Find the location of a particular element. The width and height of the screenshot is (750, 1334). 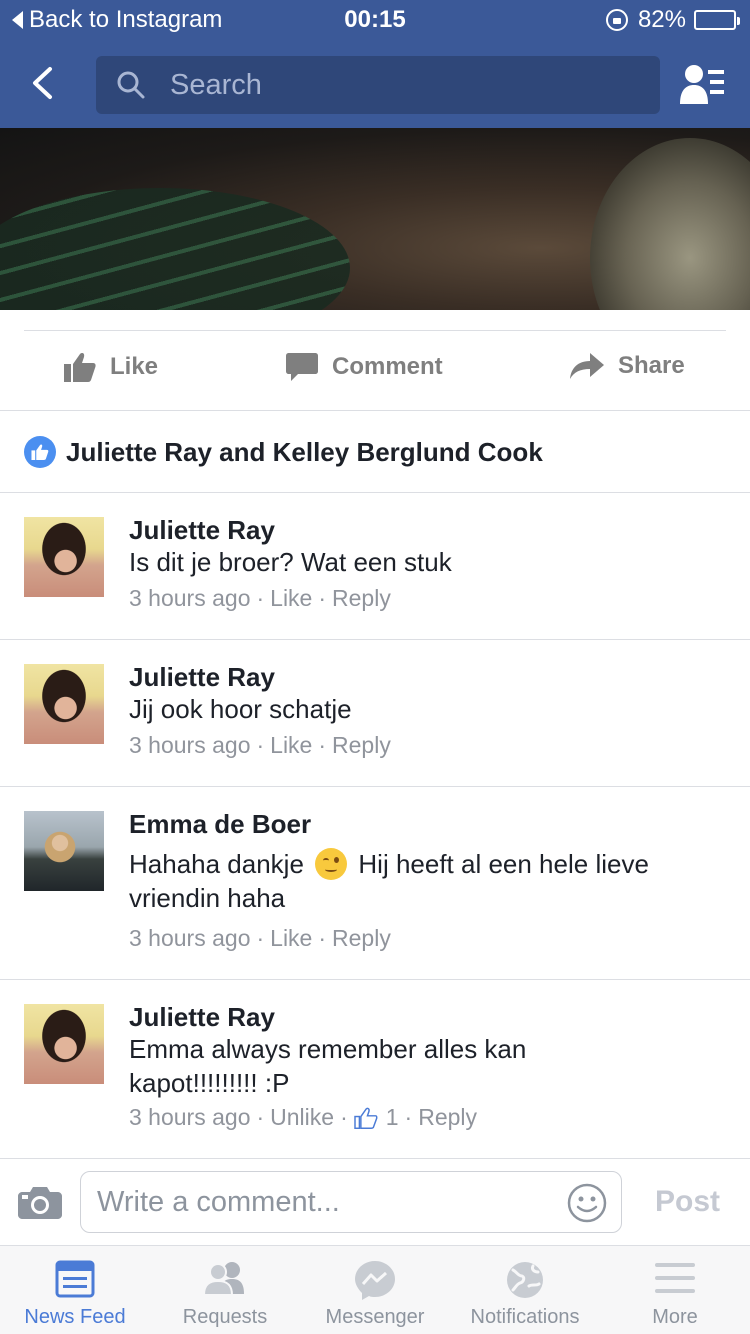

post-actions: Like Comment Share is located at coordinates (375, 371).